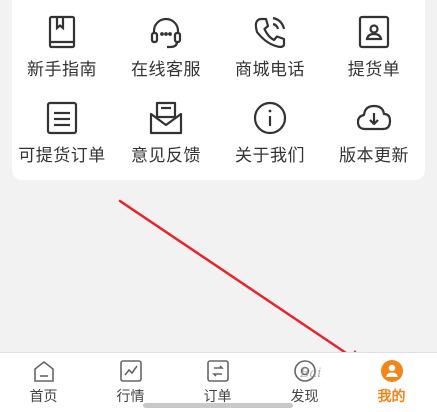  I want to click on guide-label: 新手指南, so click(62, 70).